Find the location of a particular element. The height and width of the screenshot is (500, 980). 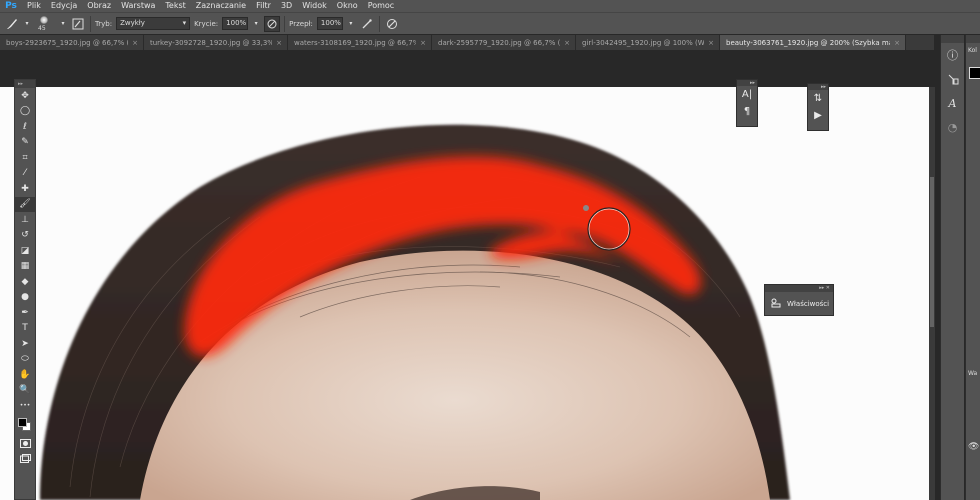

eyedropper-tool-icon: ⁄ is located at coordinates (25, 174).